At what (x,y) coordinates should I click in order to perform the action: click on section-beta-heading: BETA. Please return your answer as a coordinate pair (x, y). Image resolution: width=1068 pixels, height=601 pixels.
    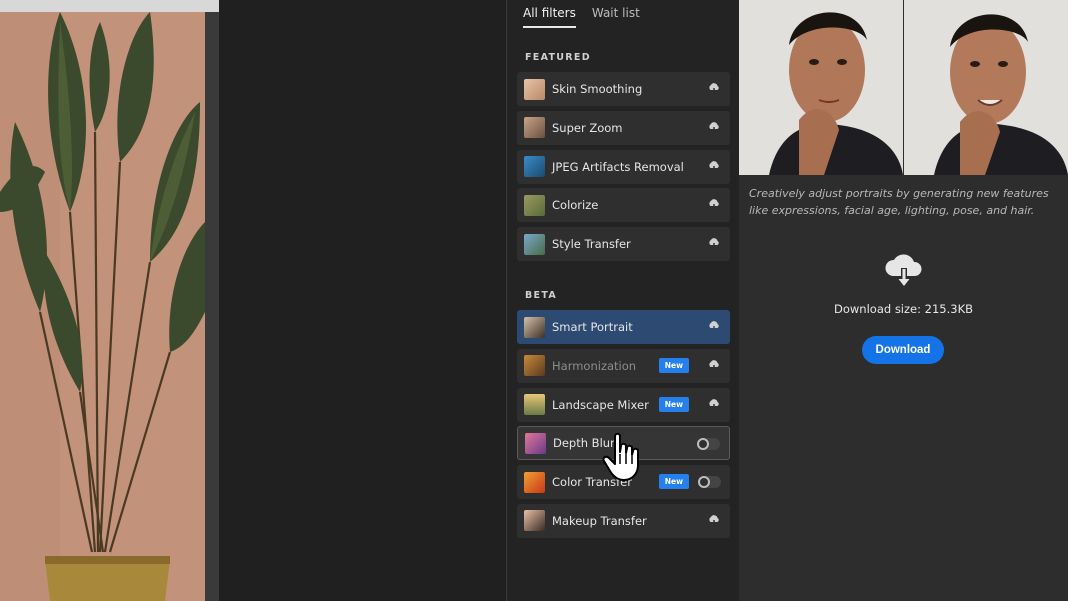
    Looking at the image, I should click on (541, 295).